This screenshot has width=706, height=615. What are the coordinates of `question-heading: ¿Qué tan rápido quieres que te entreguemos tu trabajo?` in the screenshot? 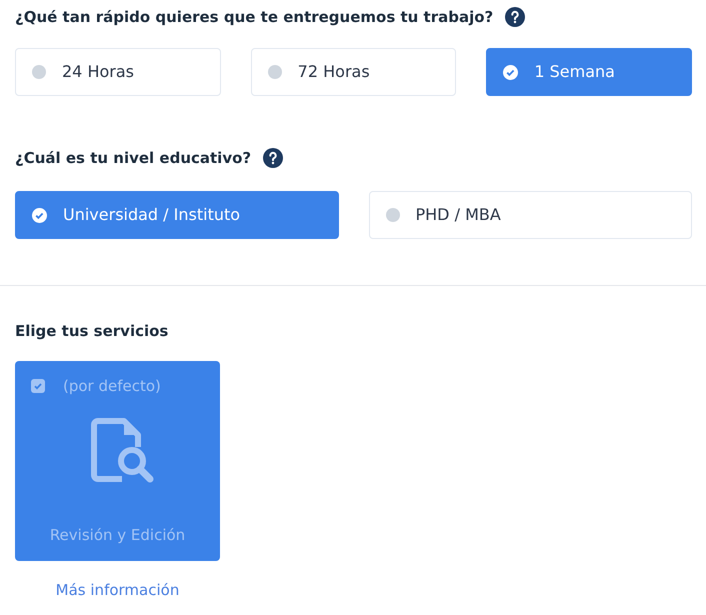 It's located at (254, 17).